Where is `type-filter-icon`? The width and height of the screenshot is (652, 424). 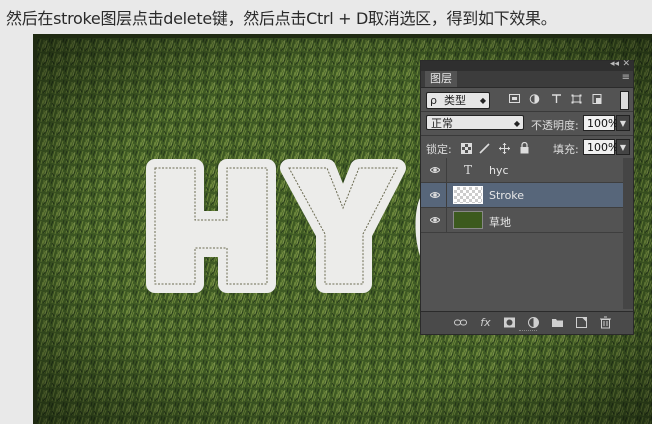 type-filter-icon is located at coordinates (556, 99).